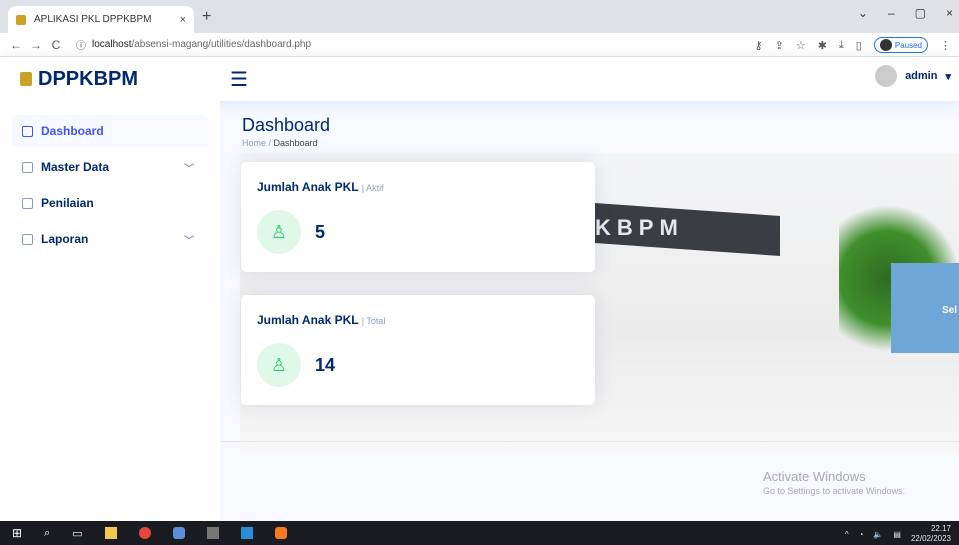 This screenshot has height=545, width=959. What do you see at coordinates (178, 533) in the screenshot?
I see `app-icon` at bounding box center [178, 533].